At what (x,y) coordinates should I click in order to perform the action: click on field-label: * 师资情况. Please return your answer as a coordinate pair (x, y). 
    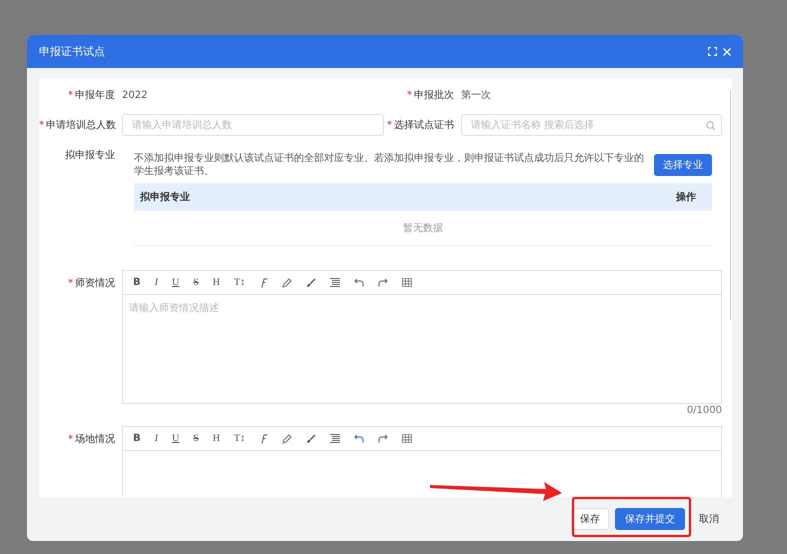
    Looking at the image, I should click on (91, 283).